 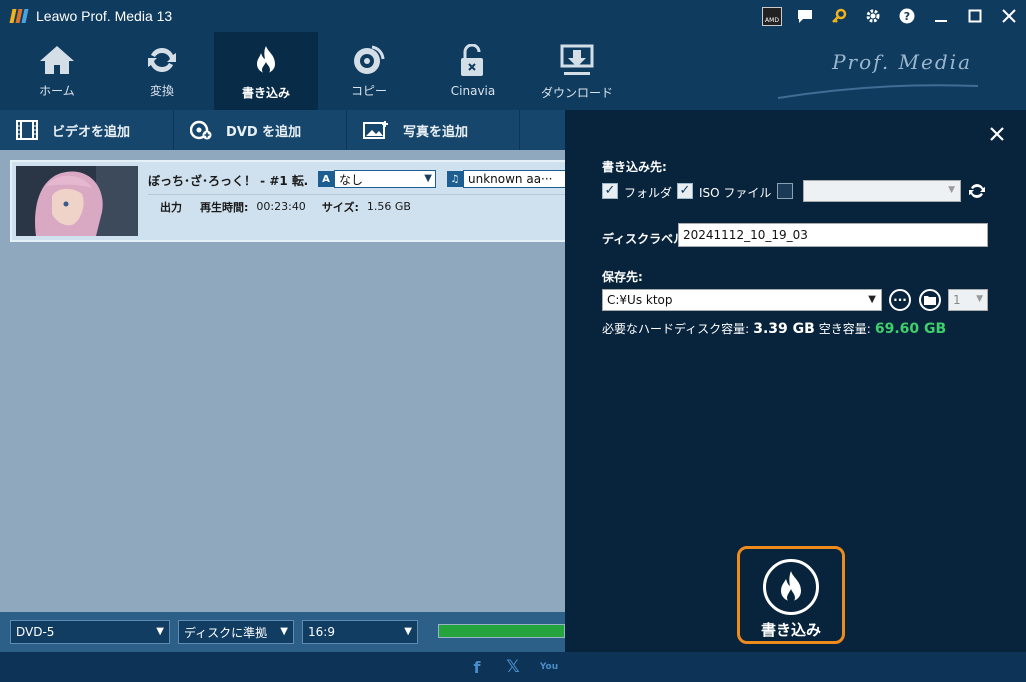 What do you see at coordinates (77, 201) in the screenshot?
I see `video-thumbnail` at bounding box center [77, 201].